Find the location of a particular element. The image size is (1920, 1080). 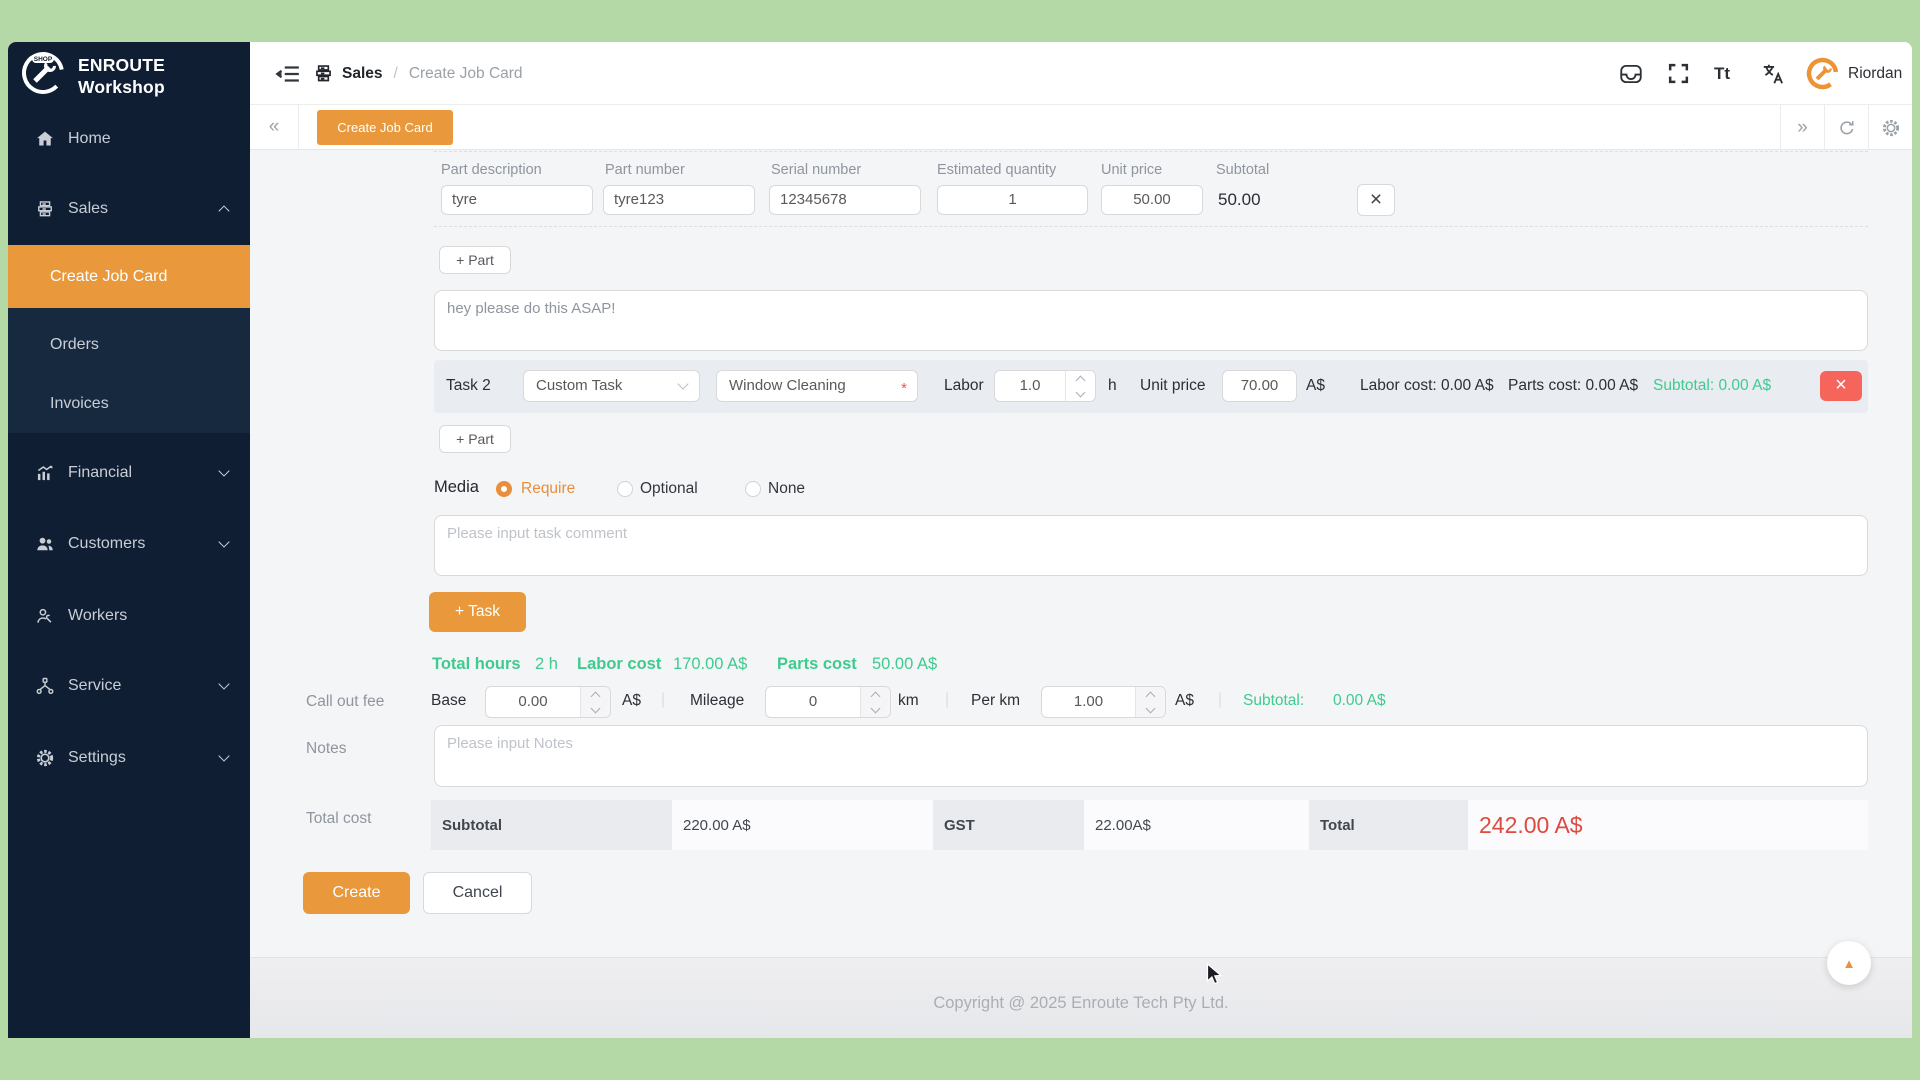

add-task-button: + Task is located at coordinates (477, 612).